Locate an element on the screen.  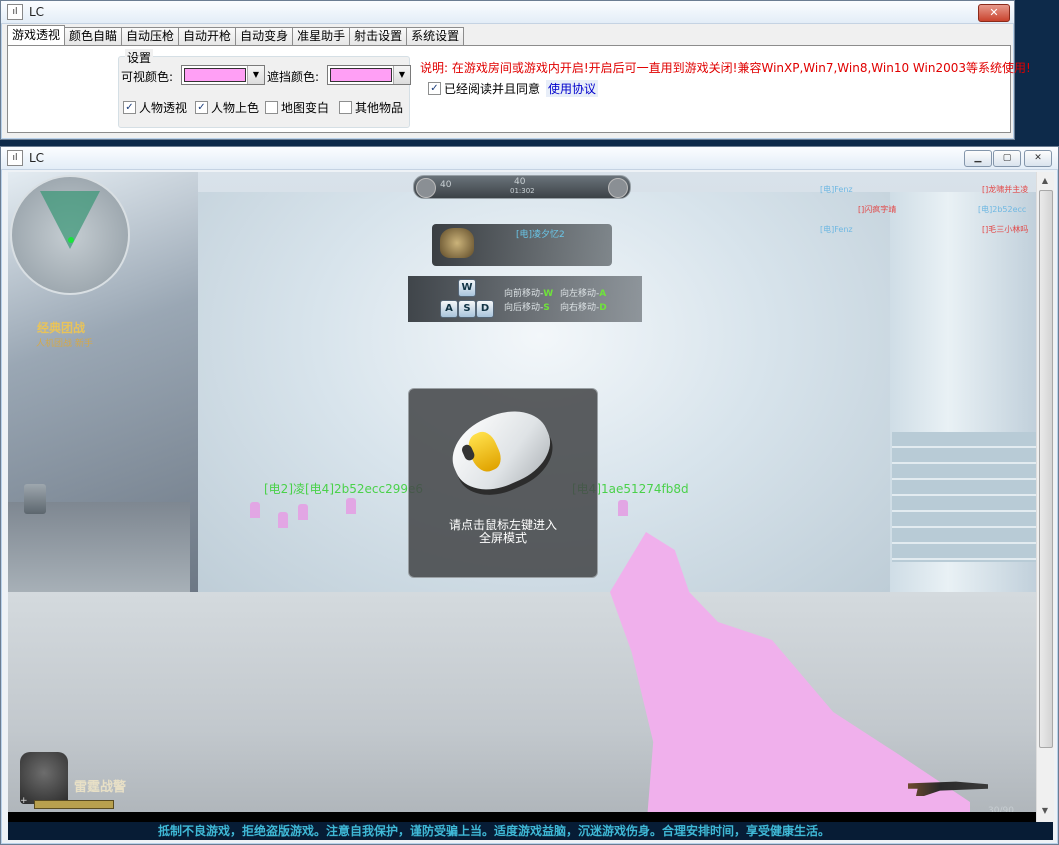
killfeed-right-1: []龙啸并主凌 is located at coordinates (1005, 189).